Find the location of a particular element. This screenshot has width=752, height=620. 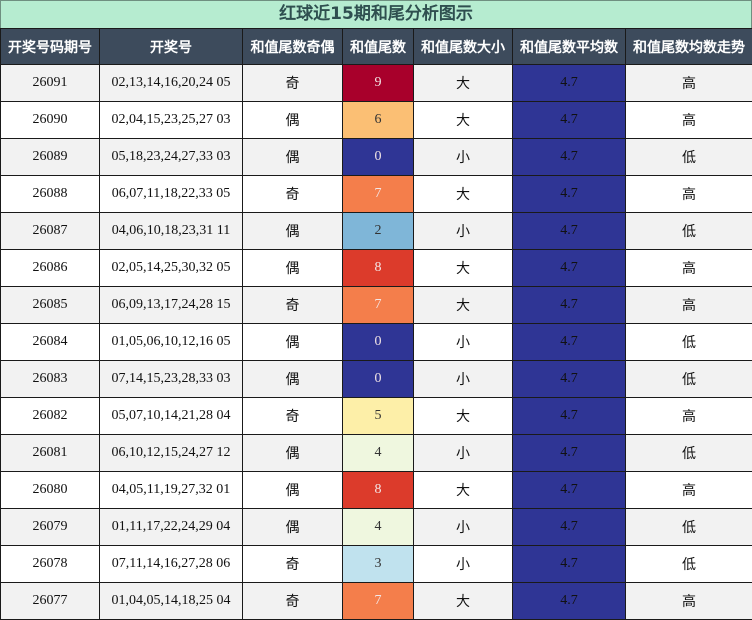

table-row: 2608106,10,12,15,24,27 12偶4小4.7低 is located at coordinates (376, 453).